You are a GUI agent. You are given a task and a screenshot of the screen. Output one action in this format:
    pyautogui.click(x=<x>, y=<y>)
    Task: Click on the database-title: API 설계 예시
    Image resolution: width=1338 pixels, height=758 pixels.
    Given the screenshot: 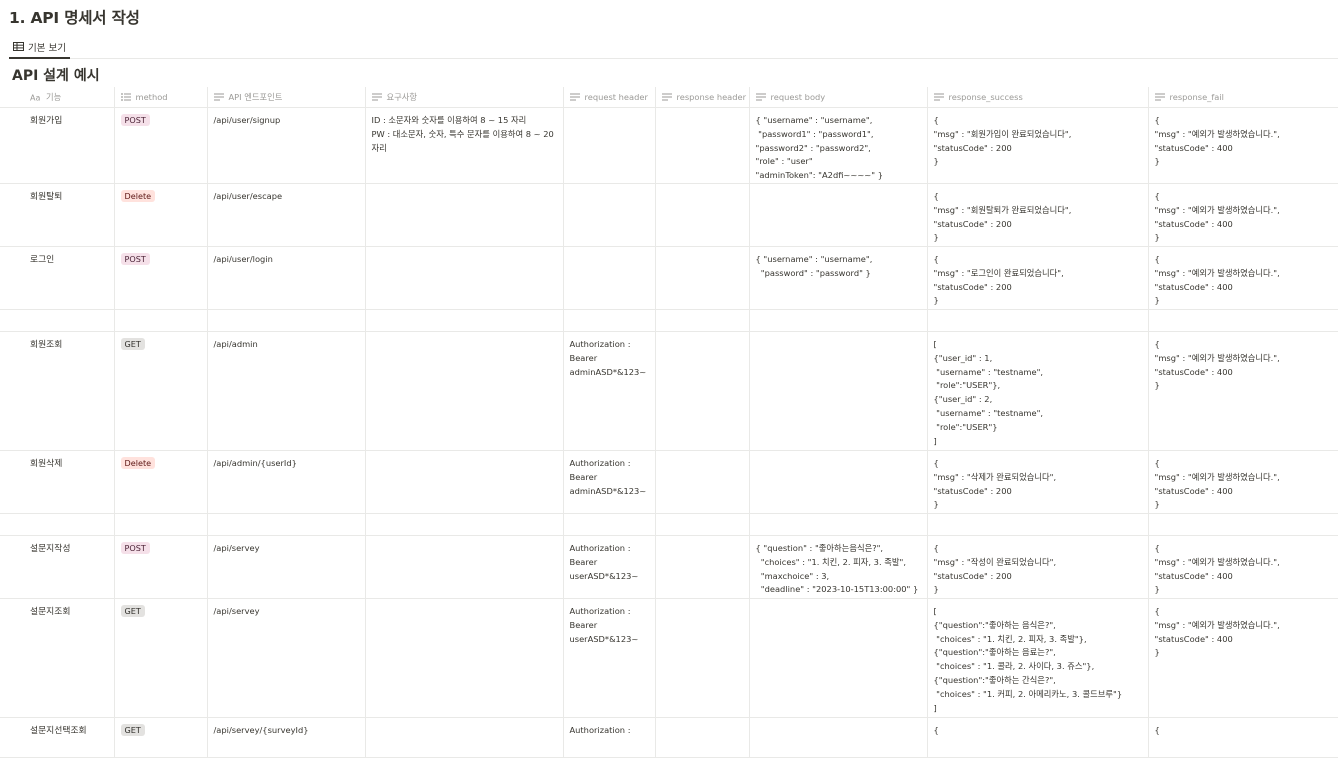 What is the action you would take?
    pyautogui.click(x=56, y=75)
    